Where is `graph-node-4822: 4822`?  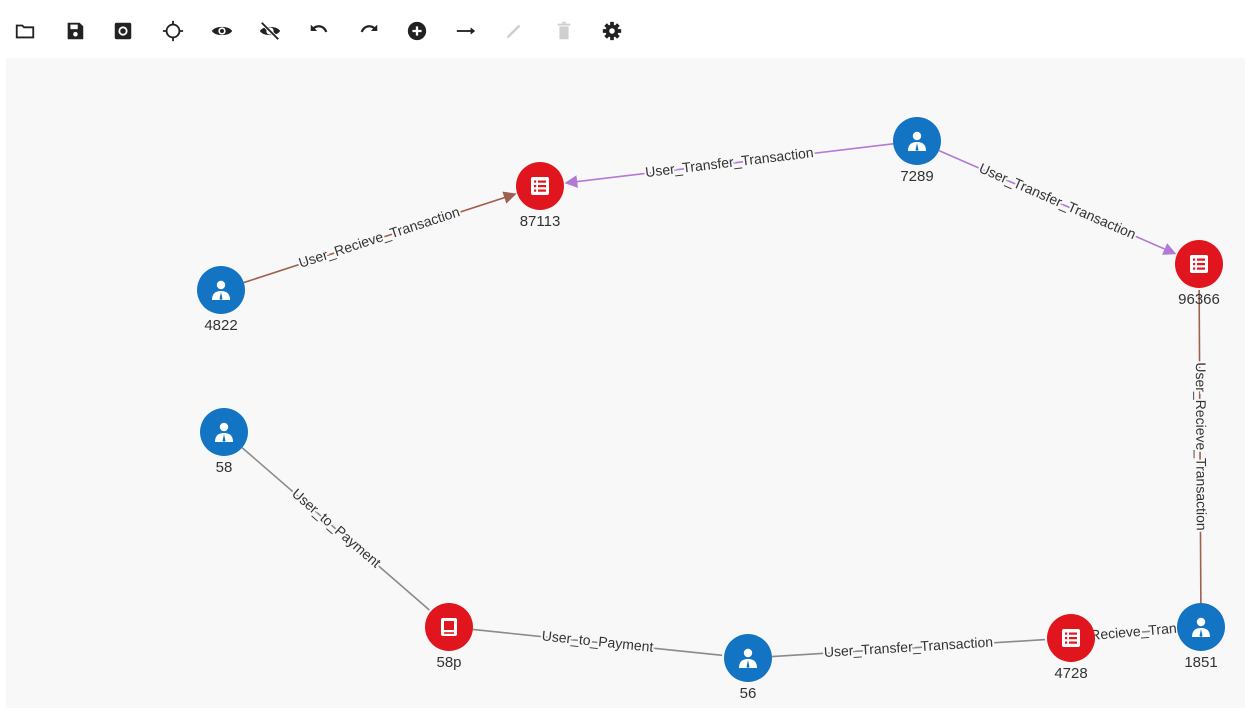 graph-node-4822: 4822 is located at coordinates (221, 300).